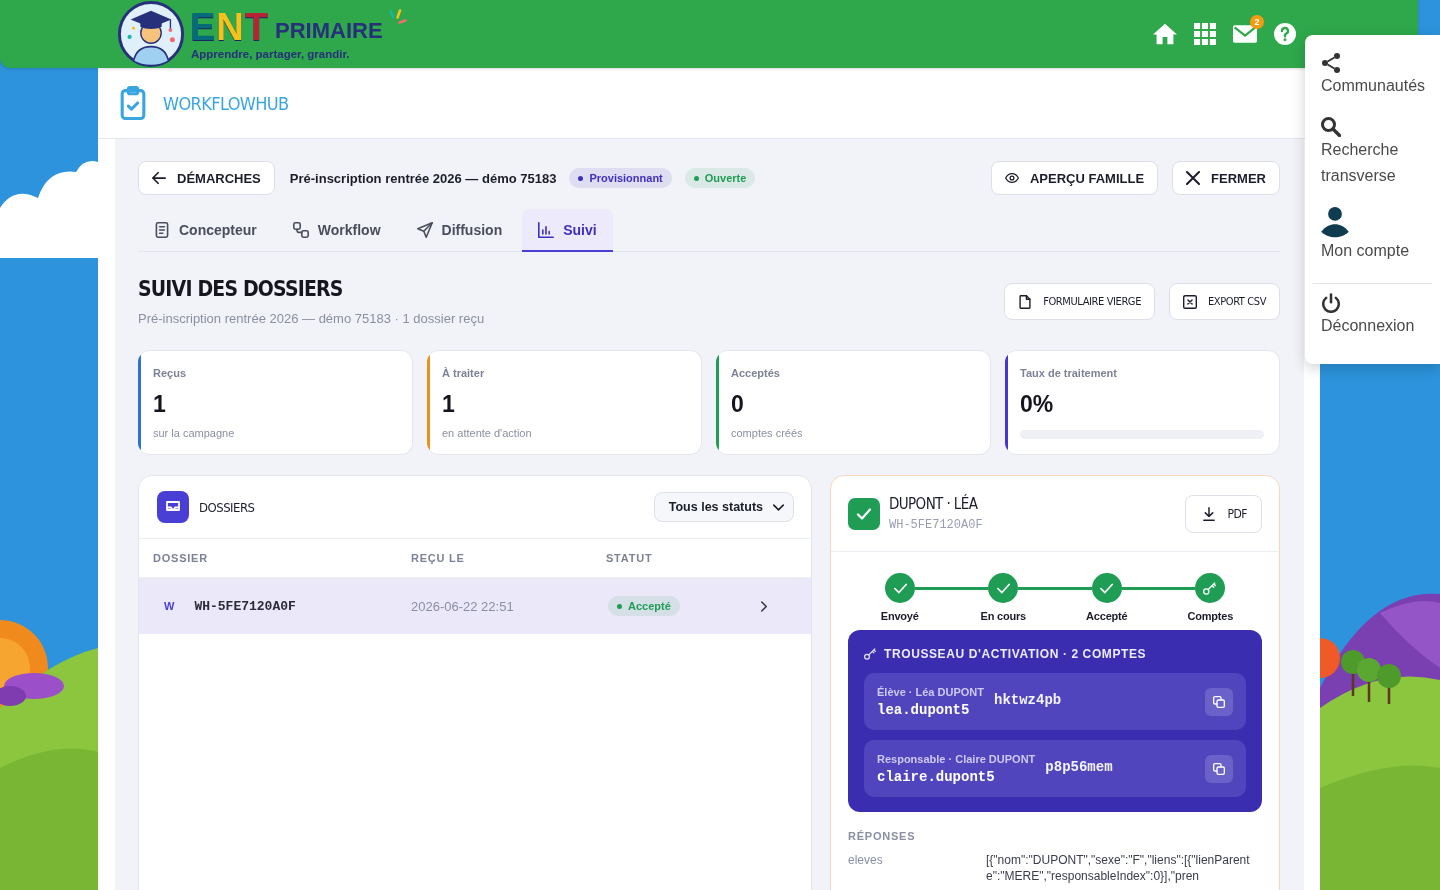 Image resolution: width=1440 pixels, height=890 pixels. Describe the element at coordinates (620, 178) in the screenshot. I see `status-tag: Provisionnant` at that location.